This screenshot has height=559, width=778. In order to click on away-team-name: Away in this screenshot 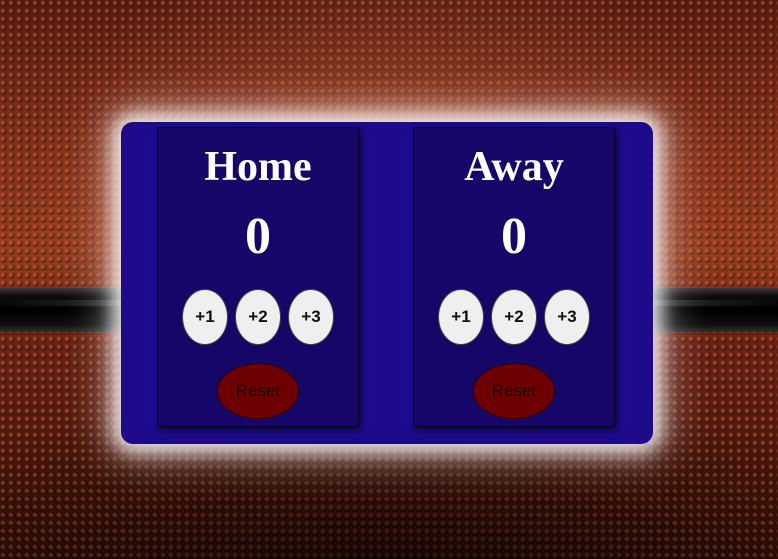, I will do `click(514, 167)`.